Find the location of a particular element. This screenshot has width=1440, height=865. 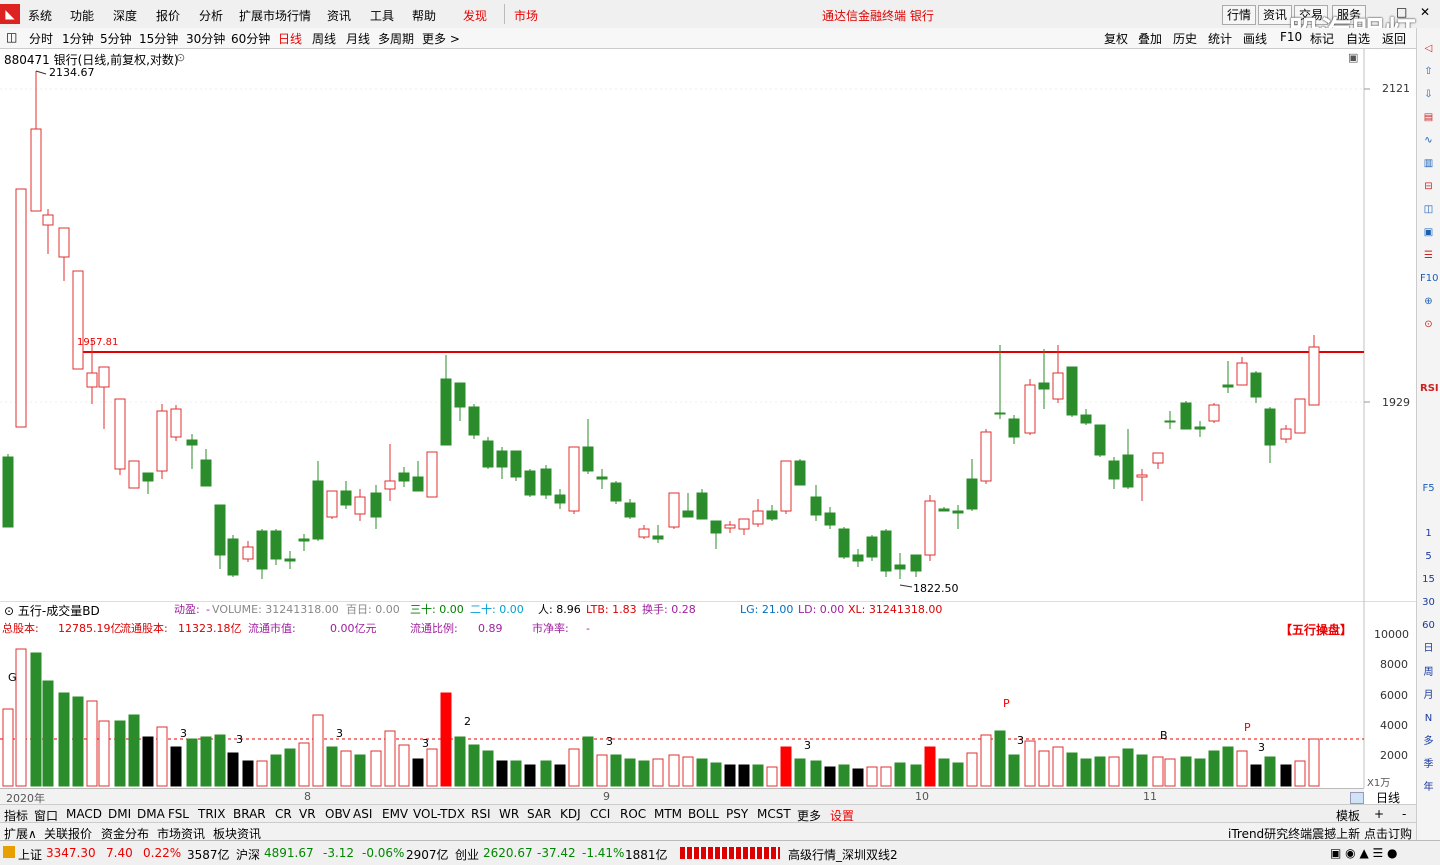

side-tool-icon: ☰ is located at coordinates (1428, 255).